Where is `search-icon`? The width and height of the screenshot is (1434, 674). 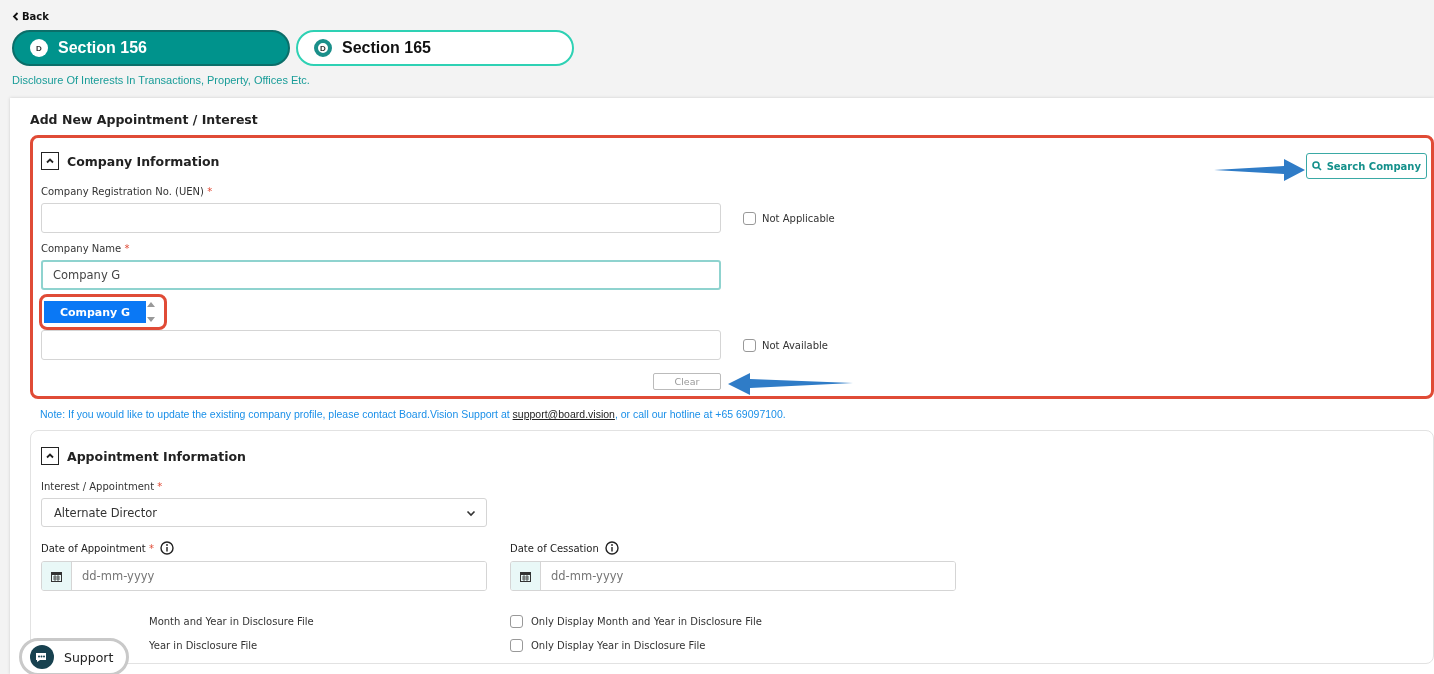
search-icon is located at coordinates (1316, 166).